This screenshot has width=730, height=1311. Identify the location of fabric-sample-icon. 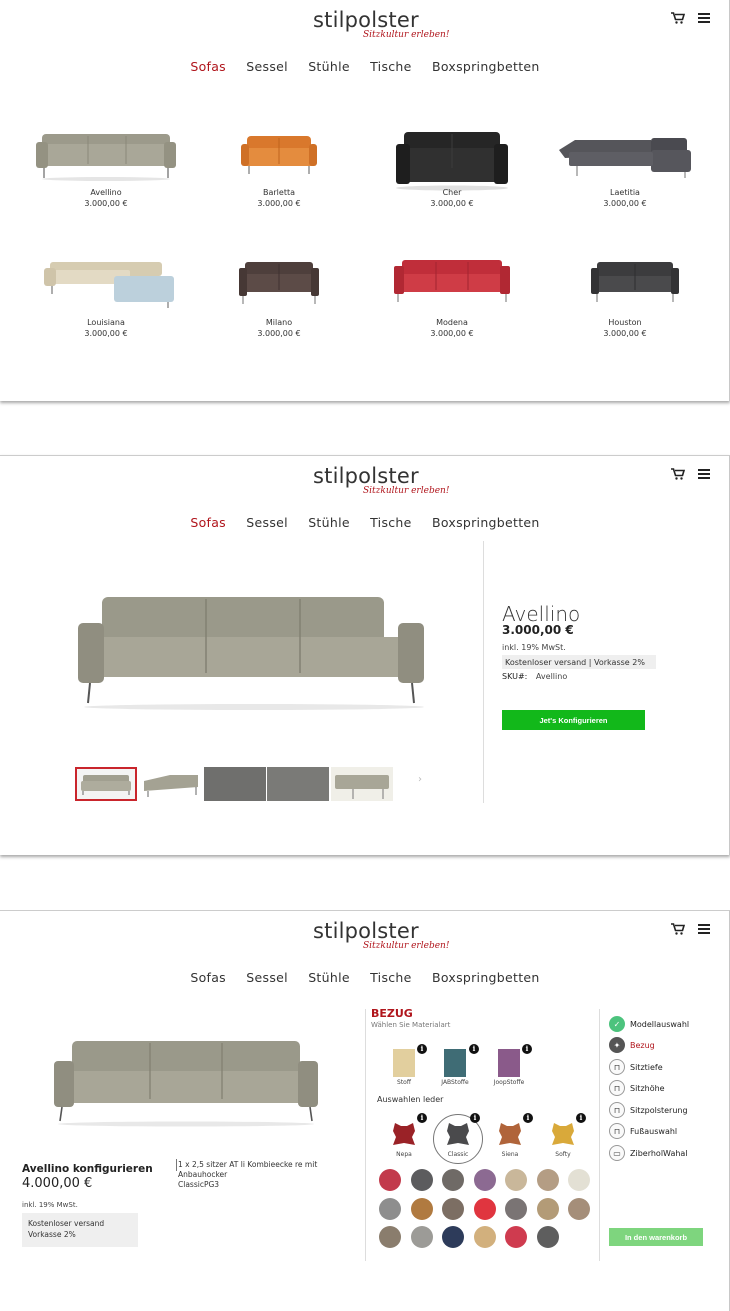
(404, 1063).